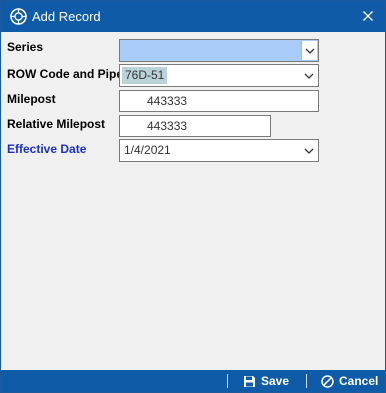 This screenshot has height=393, width=386. I want to click on row-code-pipe-value: 76D-51, so click(145, 75).